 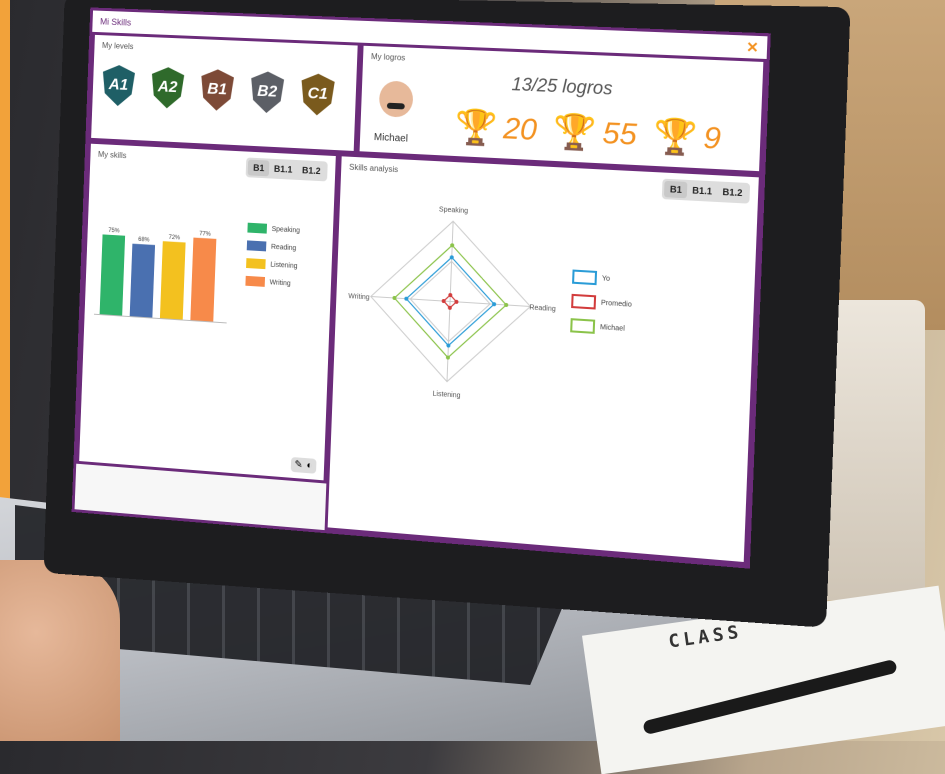 What do you see at coordinates (446, 395) in the screenshot?
I see `radar-axis-label: Listening` at bounding box center [446, 395].